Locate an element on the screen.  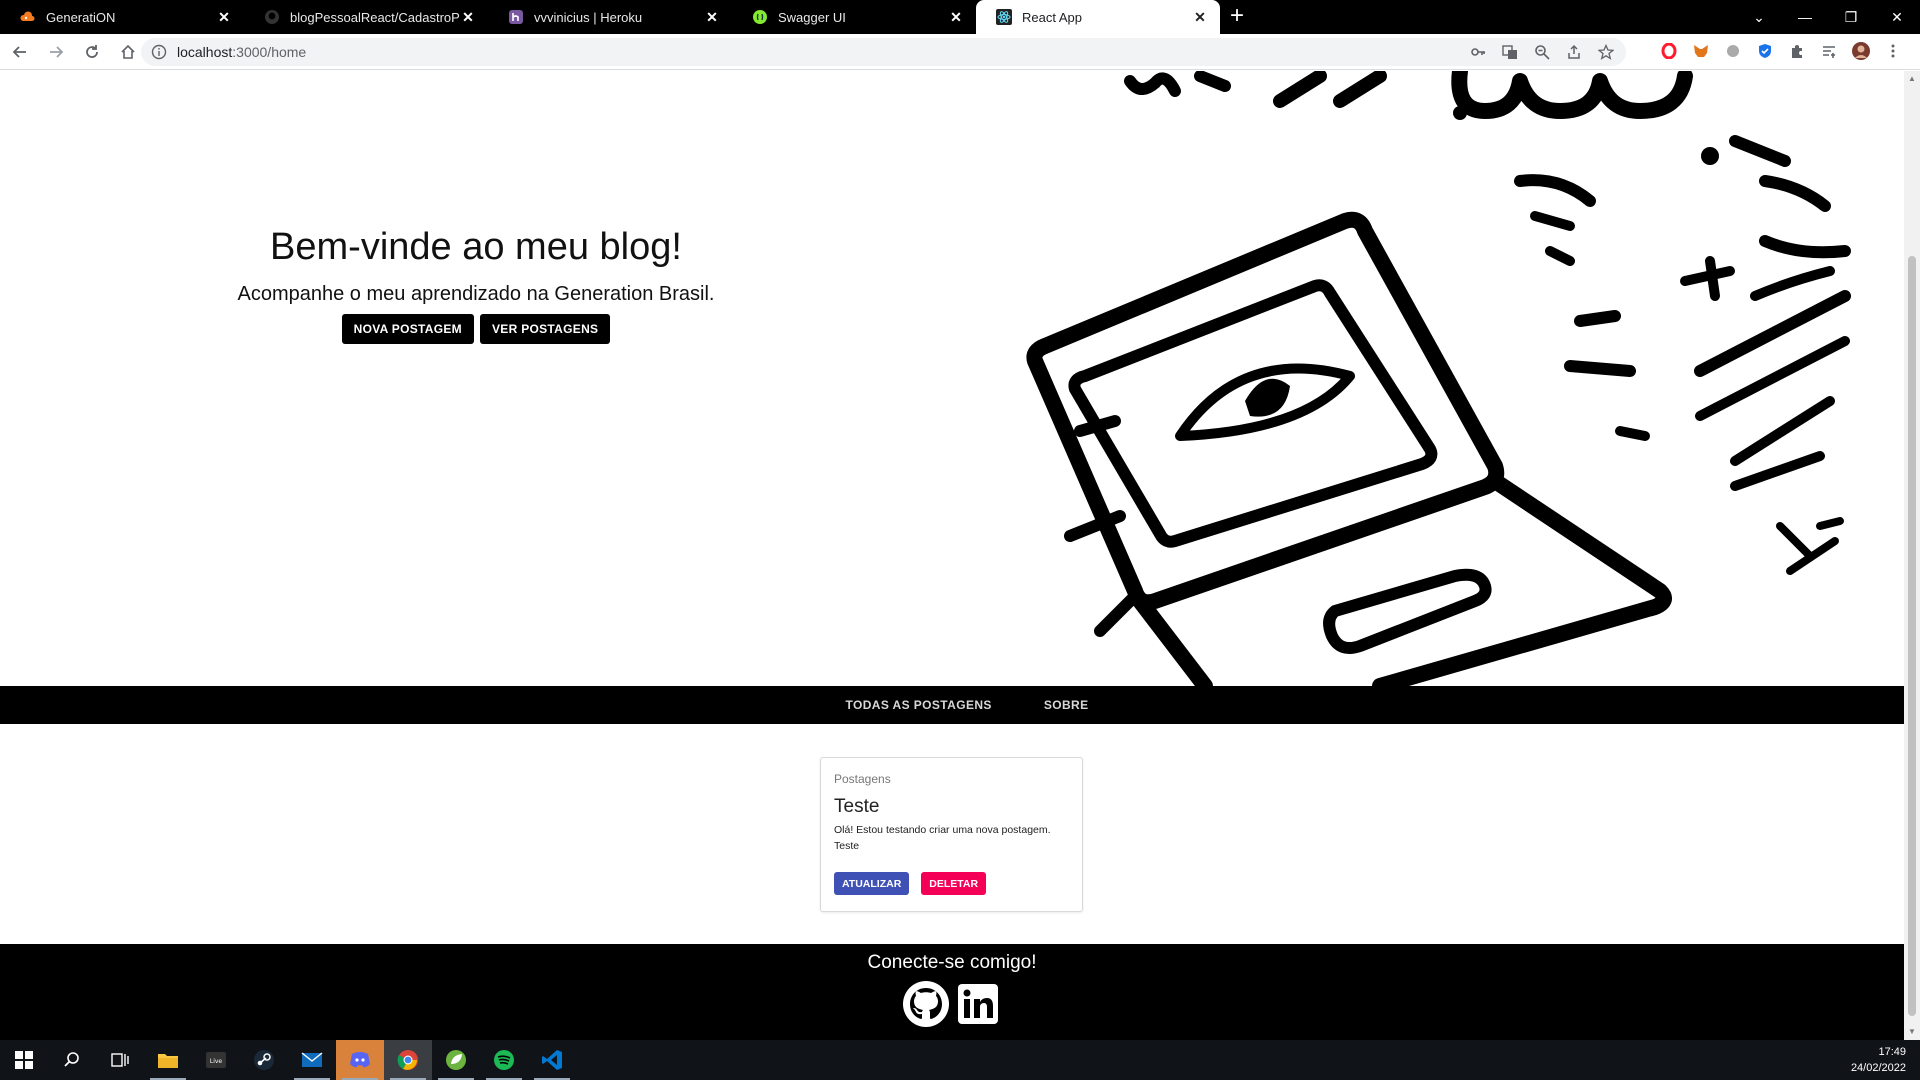
metamask-extension-icon is located at coordinates (1701, 51).